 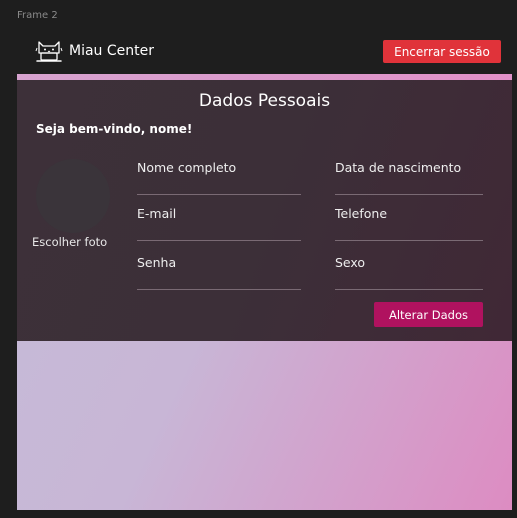 I want to click on birth-date-field: Data de nascimento, so click(x=409, y=178).